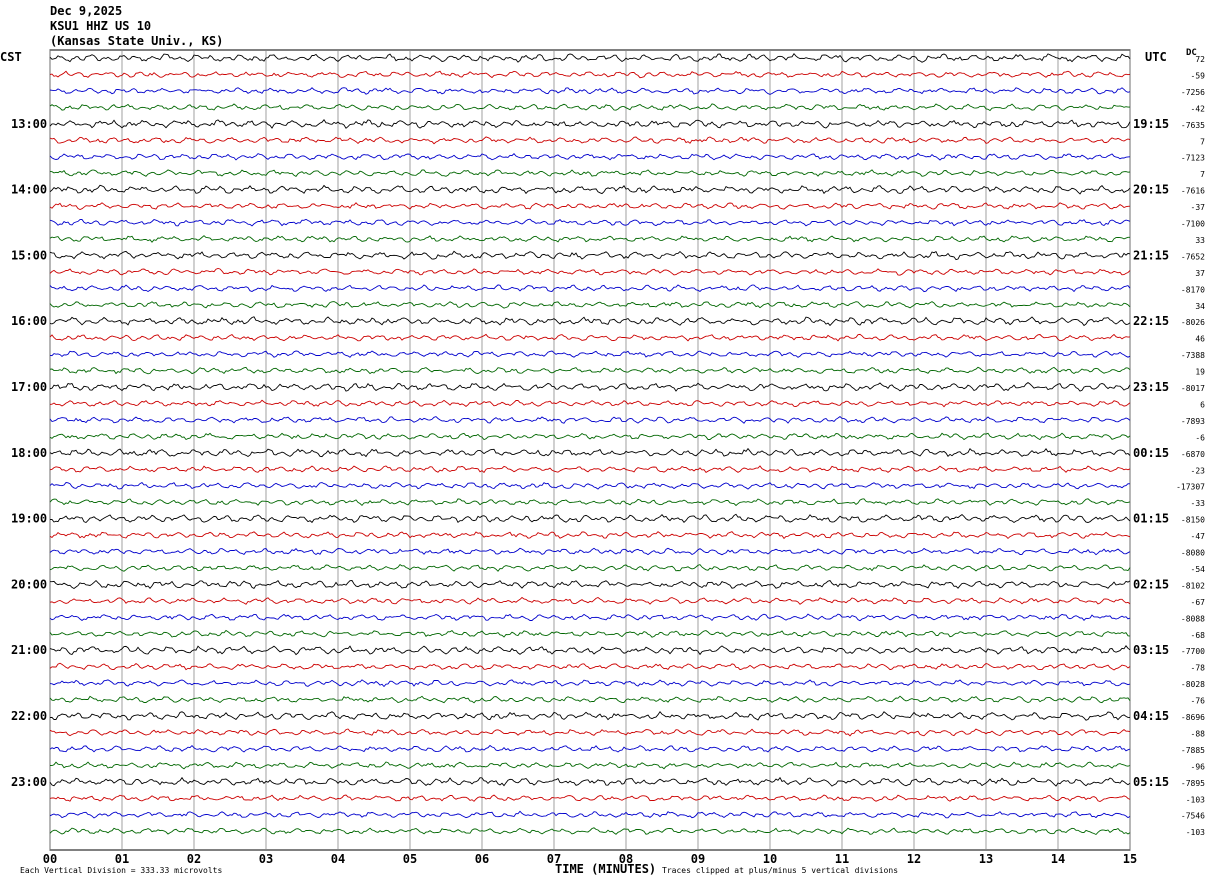 Image resolution: width=1210 pixels, height=886 pixels. I want to click on x-tick-label: 05, so click(410, 859).